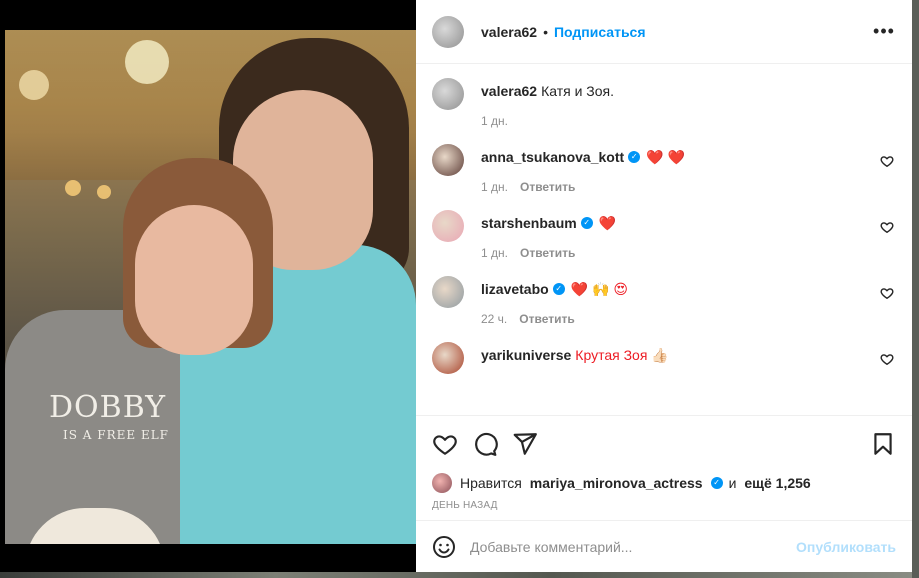  What do you see at coordinates (509, 32) in the screenshot?
I see `author-username: valera62` at bounding box center [509, 32].